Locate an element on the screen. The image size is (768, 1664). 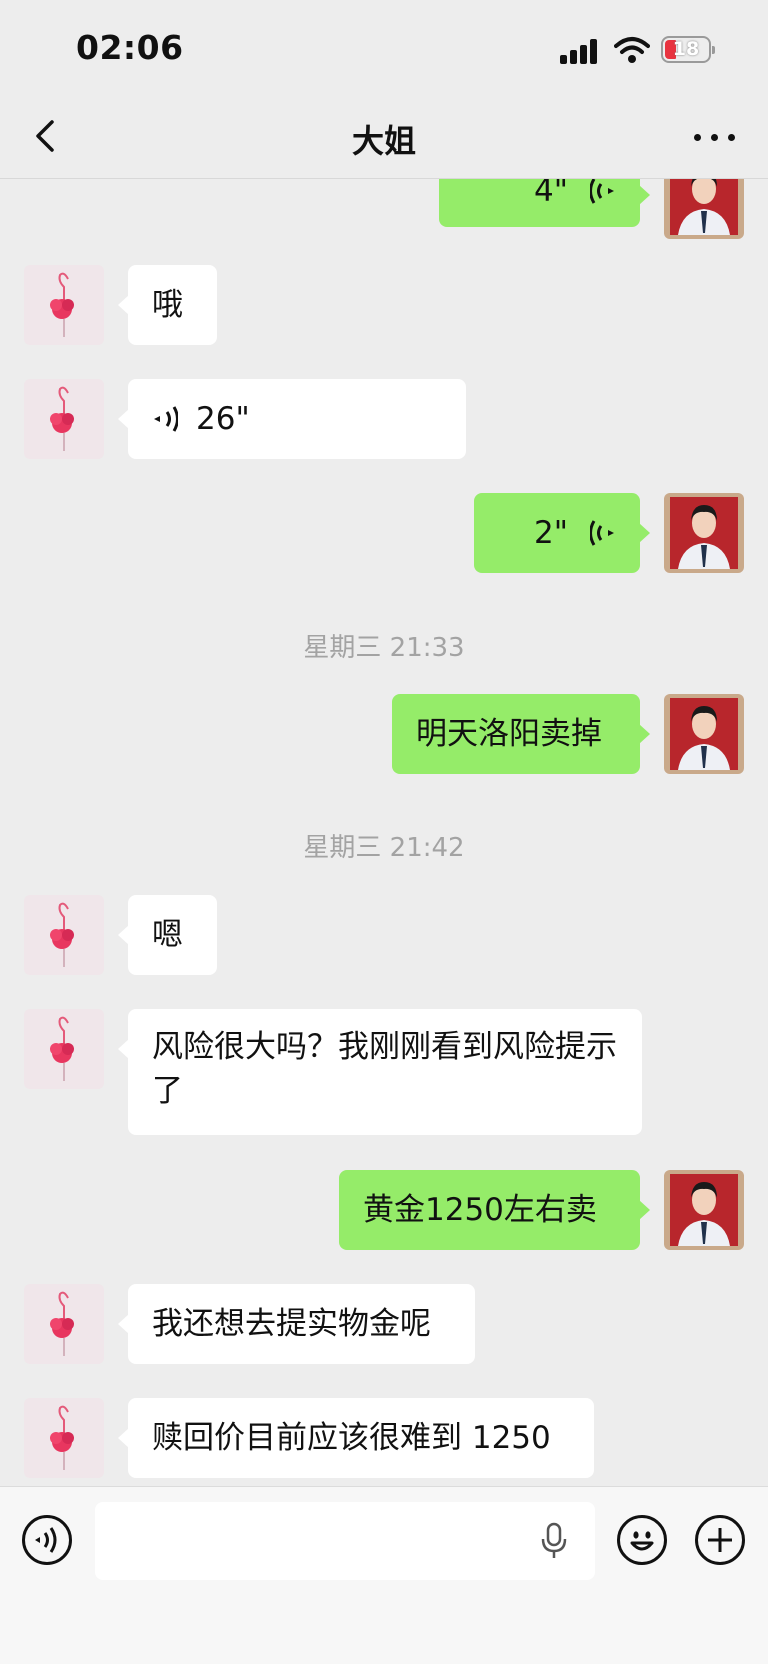
voice-duration: 2" is located at coordinates (551, 533).